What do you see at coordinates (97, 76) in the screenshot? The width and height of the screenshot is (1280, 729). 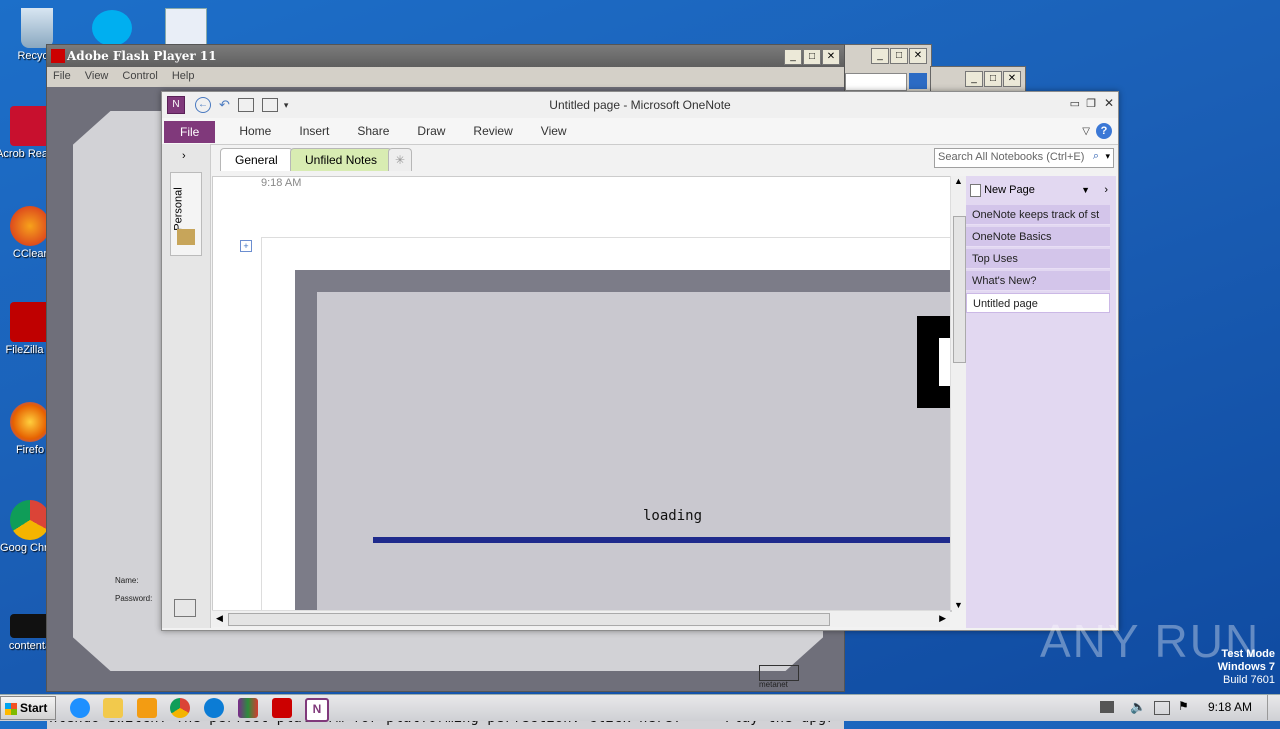 I see `menu-view: View` at bounding box center [97, 76].